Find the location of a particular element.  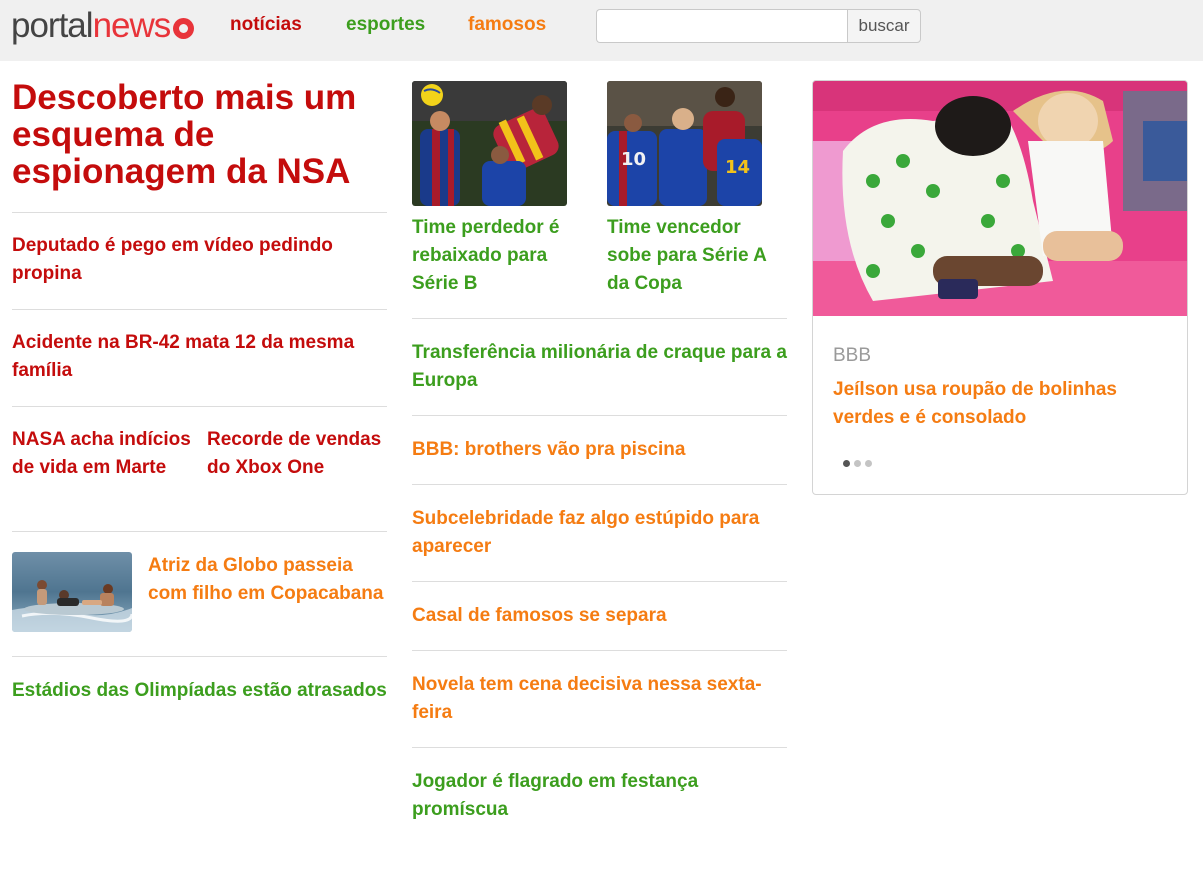

nav-noticias: notícias is located at coordinates (266, 25).